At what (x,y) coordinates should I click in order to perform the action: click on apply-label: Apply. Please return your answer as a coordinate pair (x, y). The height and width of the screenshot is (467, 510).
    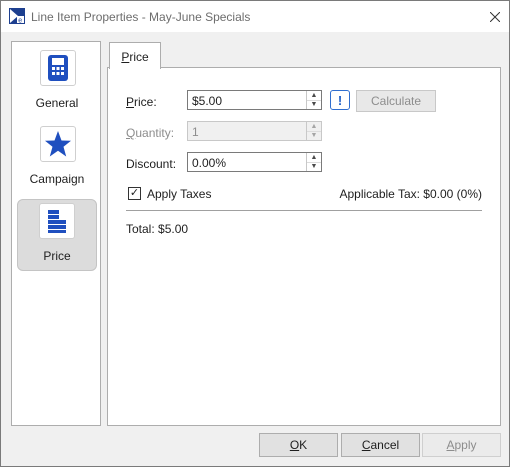
    Looking at the image, I should click on (461, 445).